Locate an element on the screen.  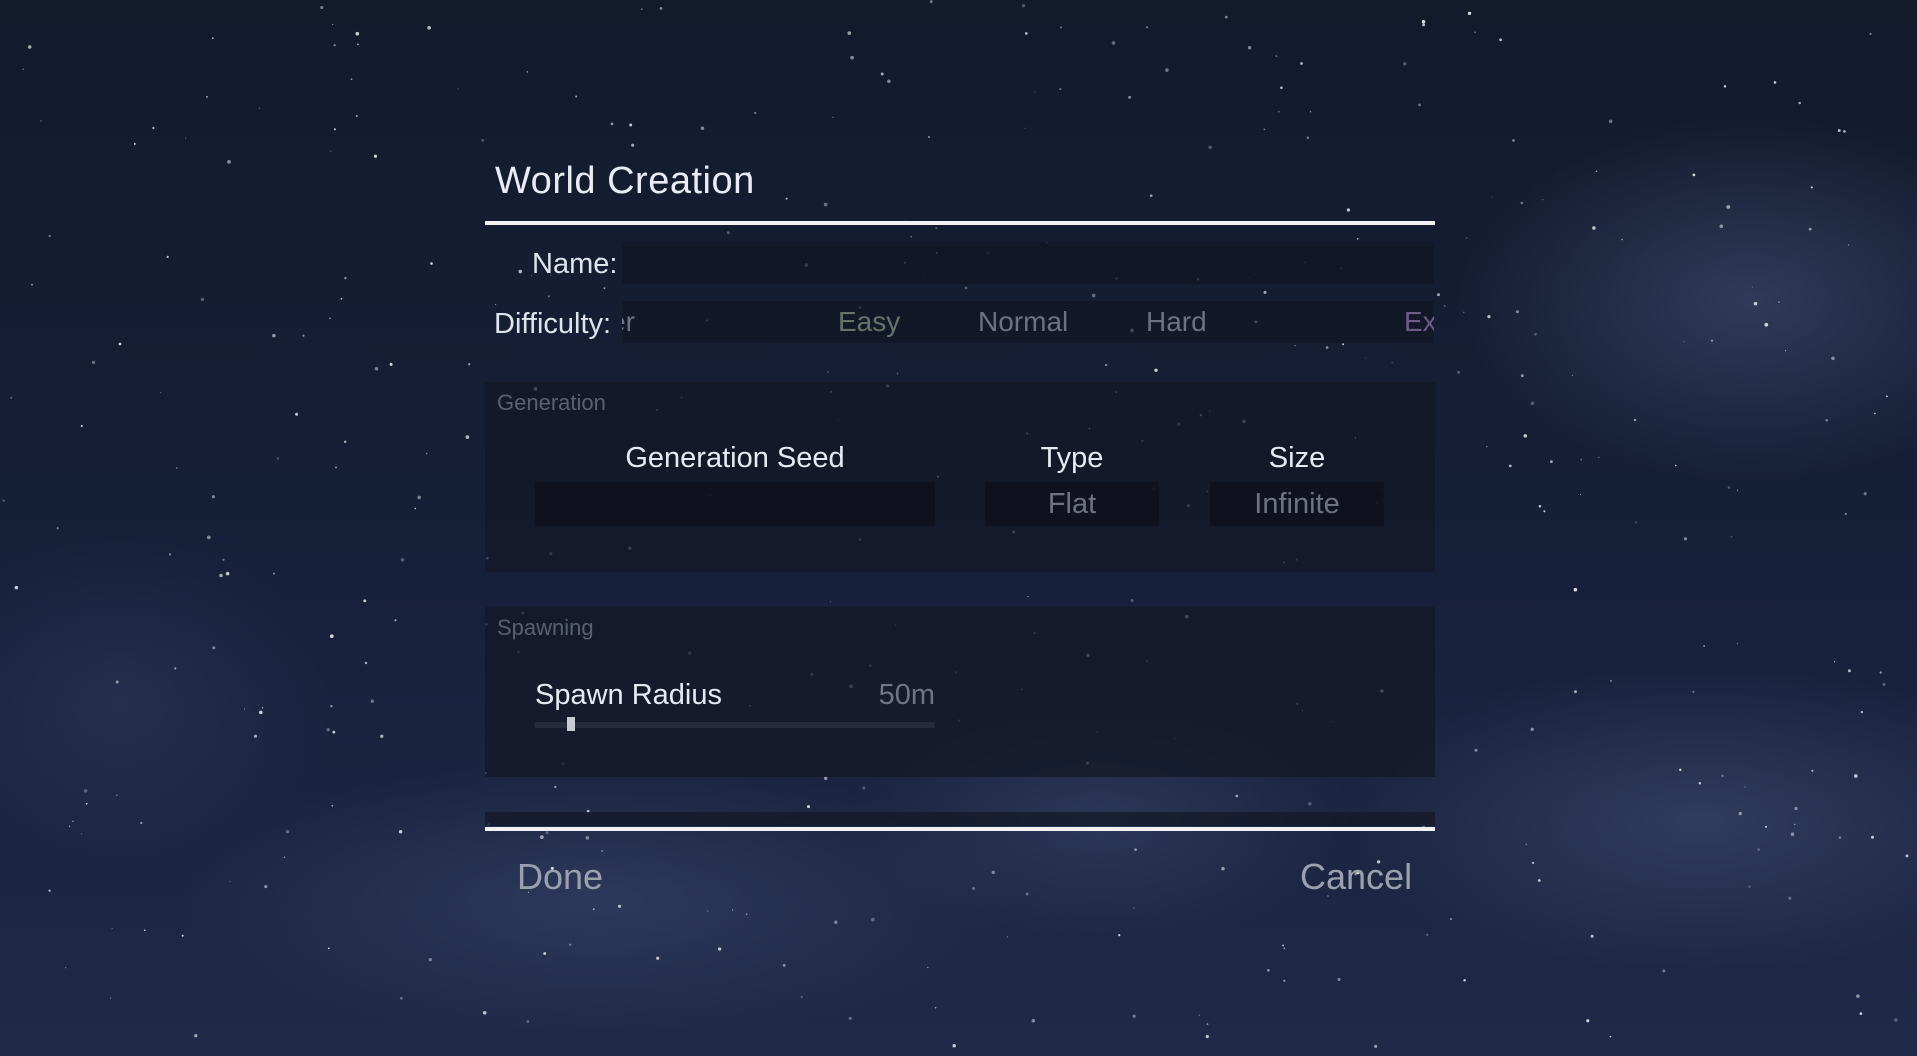
dialog-title: World Creation is located at coordinates (625, 181).